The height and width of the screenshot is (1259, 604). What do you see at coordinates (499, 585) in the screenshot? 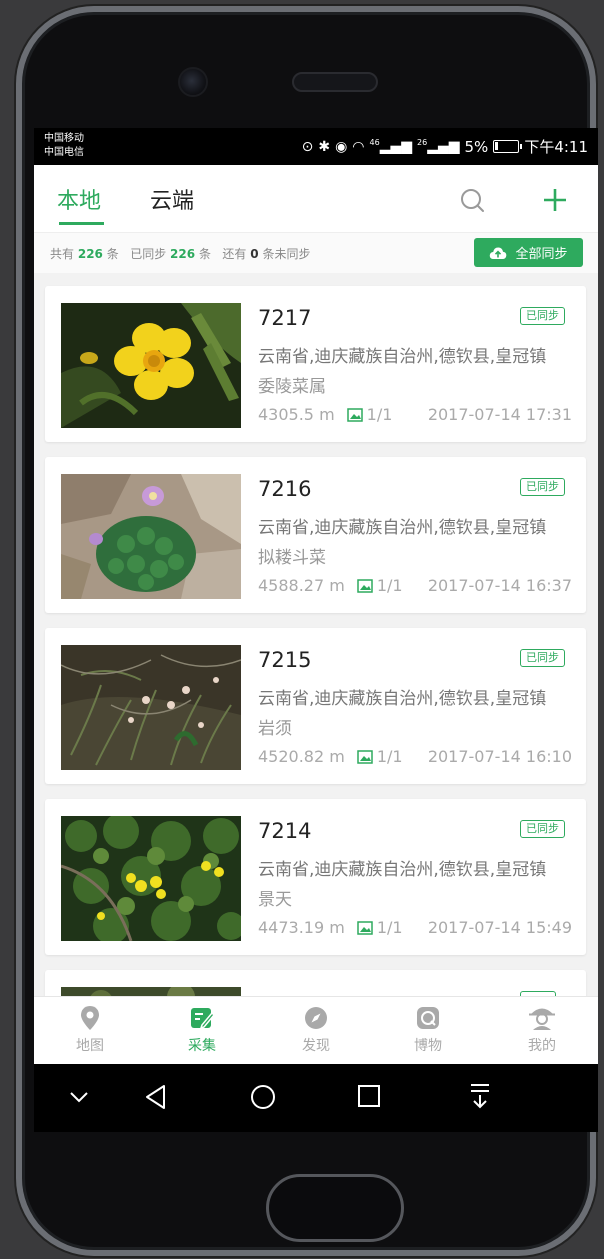
I see `record-datetime: 2017-07-14 16:37` at bounding box center [499, 585].